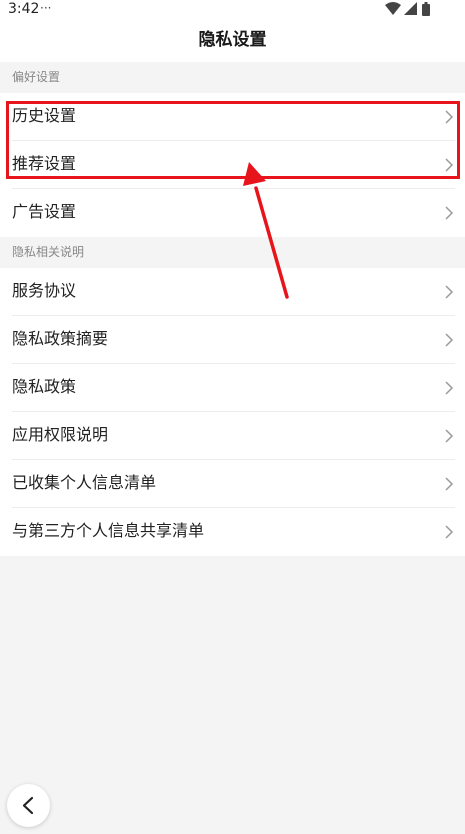 This screenshot has width=465, height=834. I want to click on list-item-collected-info-list: 已收集个人信息清单, so click(232, 484).